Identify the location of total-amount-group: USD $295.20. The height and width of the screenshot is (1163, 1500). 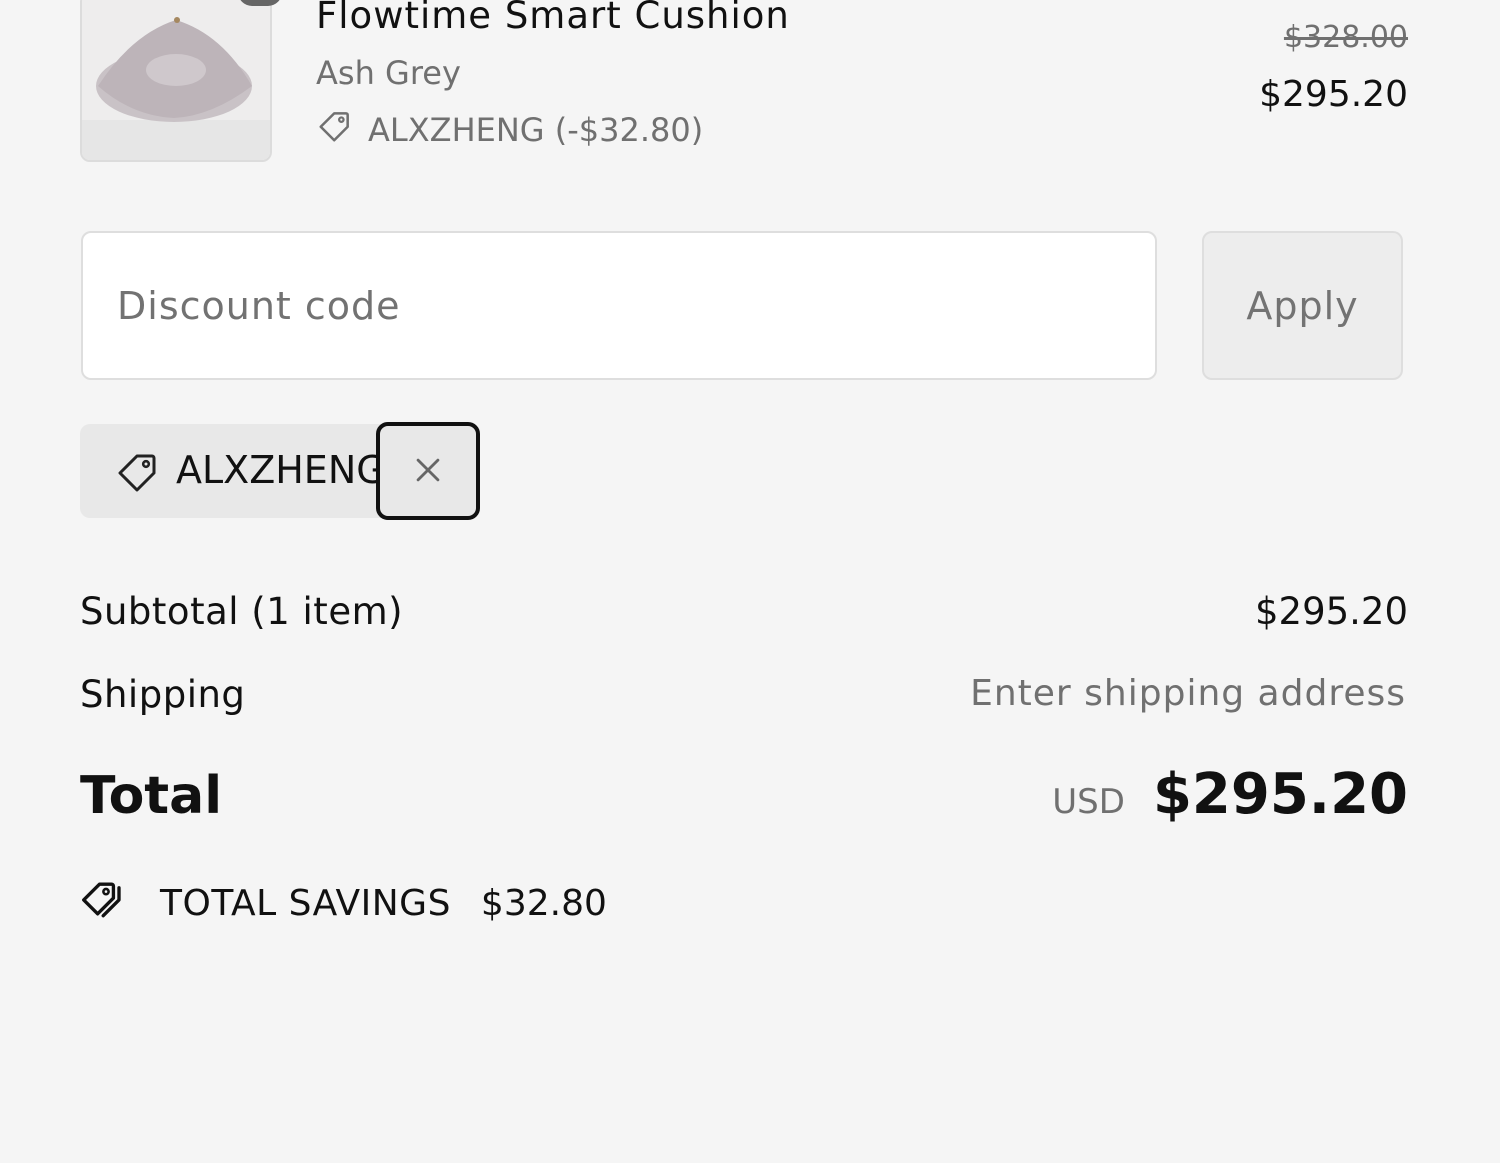
(1230, 794).